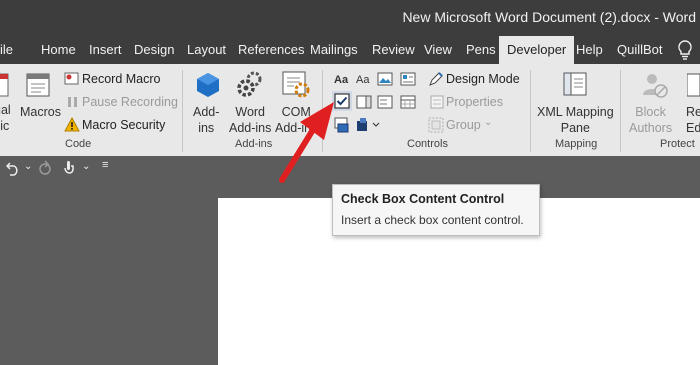 Image resolution: width=700 pixels, height=365 pixels. What do you see at coordinates (640, 49) in the screenshot?
I see `tab-quillbot: QuillBot` at bounding box center [640, 49].